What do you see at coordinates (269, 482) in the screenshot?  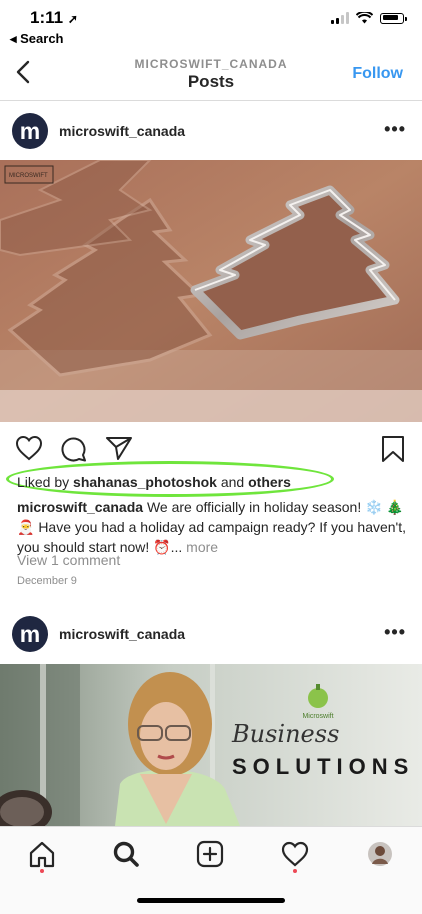 I see `likes-others-link: others` at bounding box center [269, 482].